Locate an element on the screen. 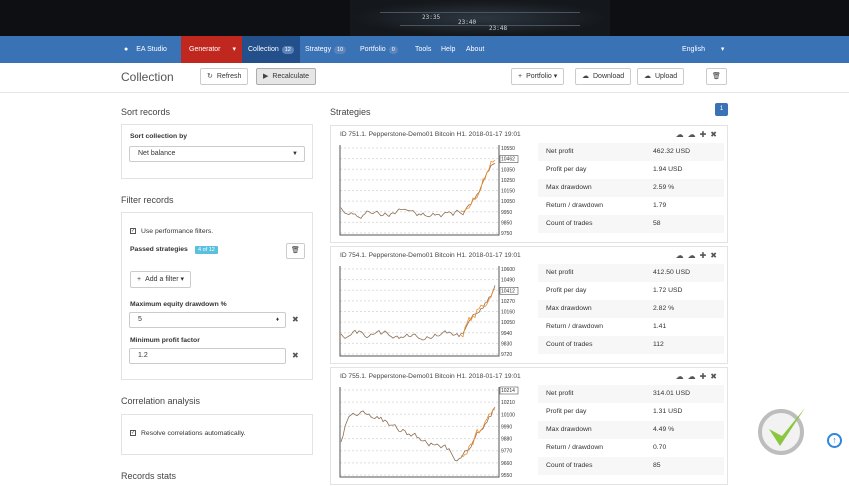  min-profit-factor-input: 1.2 is located at coordinates (207, 356).